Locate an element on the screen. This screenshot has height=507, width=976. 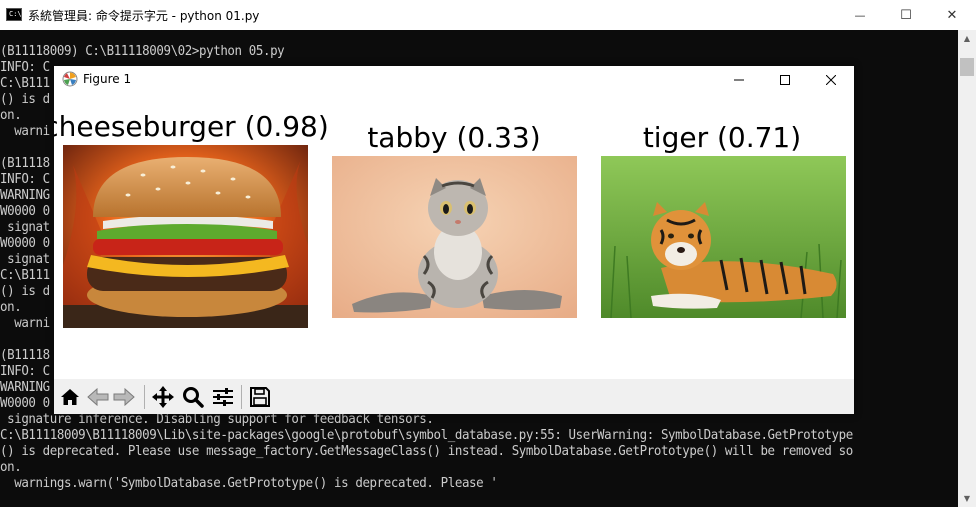
maximize-icon: ☐ is located at coordinates (906, 15).